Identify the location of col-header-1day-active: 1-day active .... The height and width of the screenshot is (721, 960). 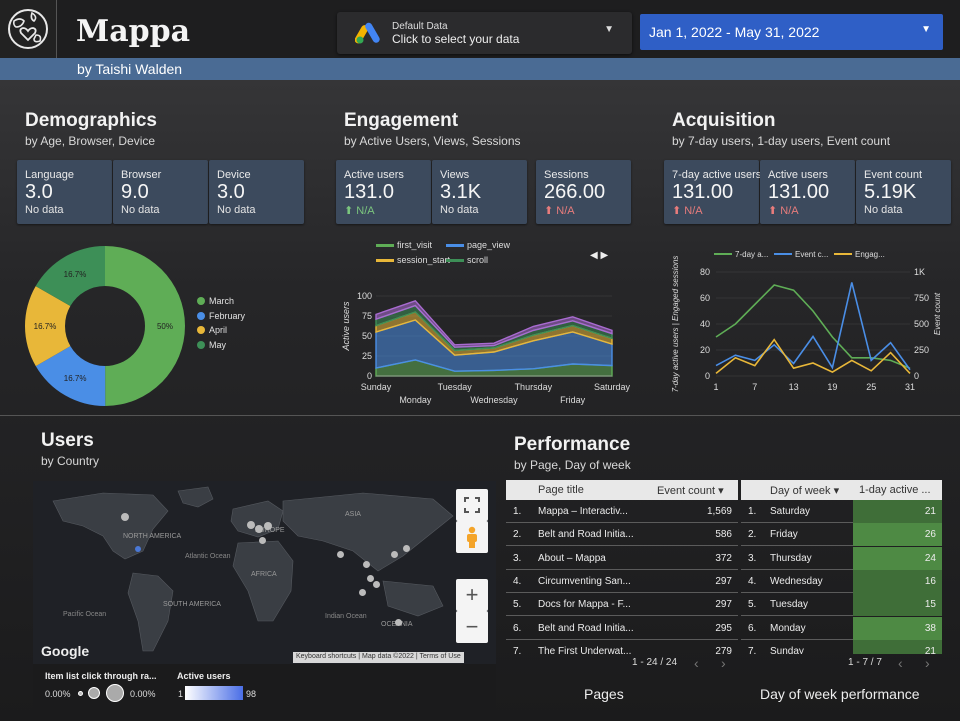
(895, 490).